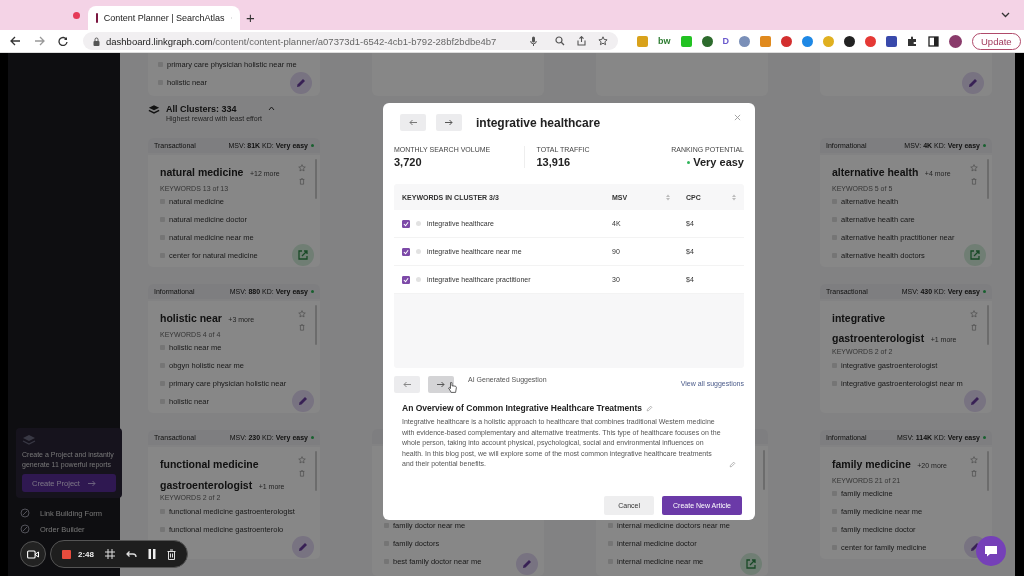 The width and height of the screenshot is (1024, 576). What do you see at coordinates (538, 122) in the screenshot?
I see `dialog-title: integrative healthcare` at bounding box center [538, 122].